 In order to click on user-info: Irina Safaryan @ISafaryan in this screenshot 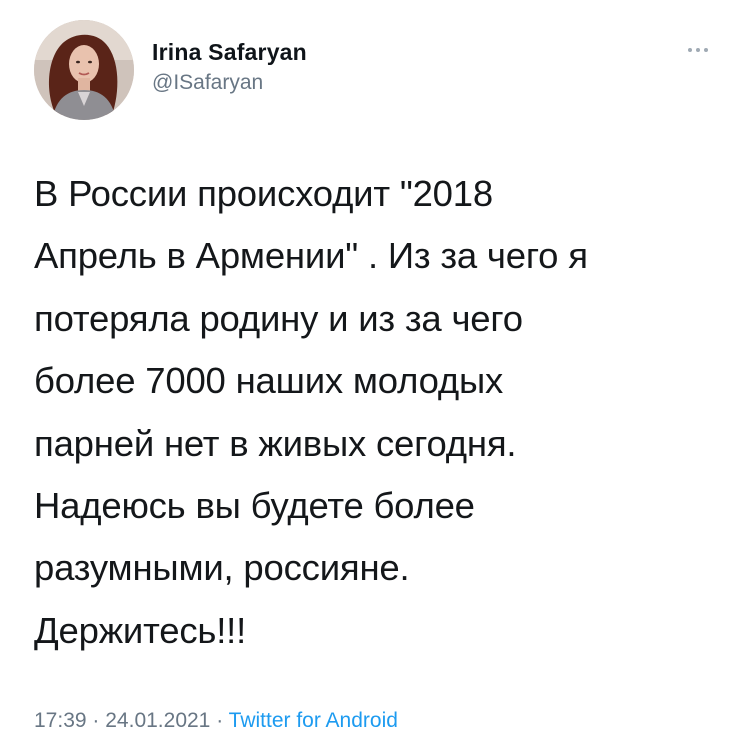, I will do `click(229, 68)`.